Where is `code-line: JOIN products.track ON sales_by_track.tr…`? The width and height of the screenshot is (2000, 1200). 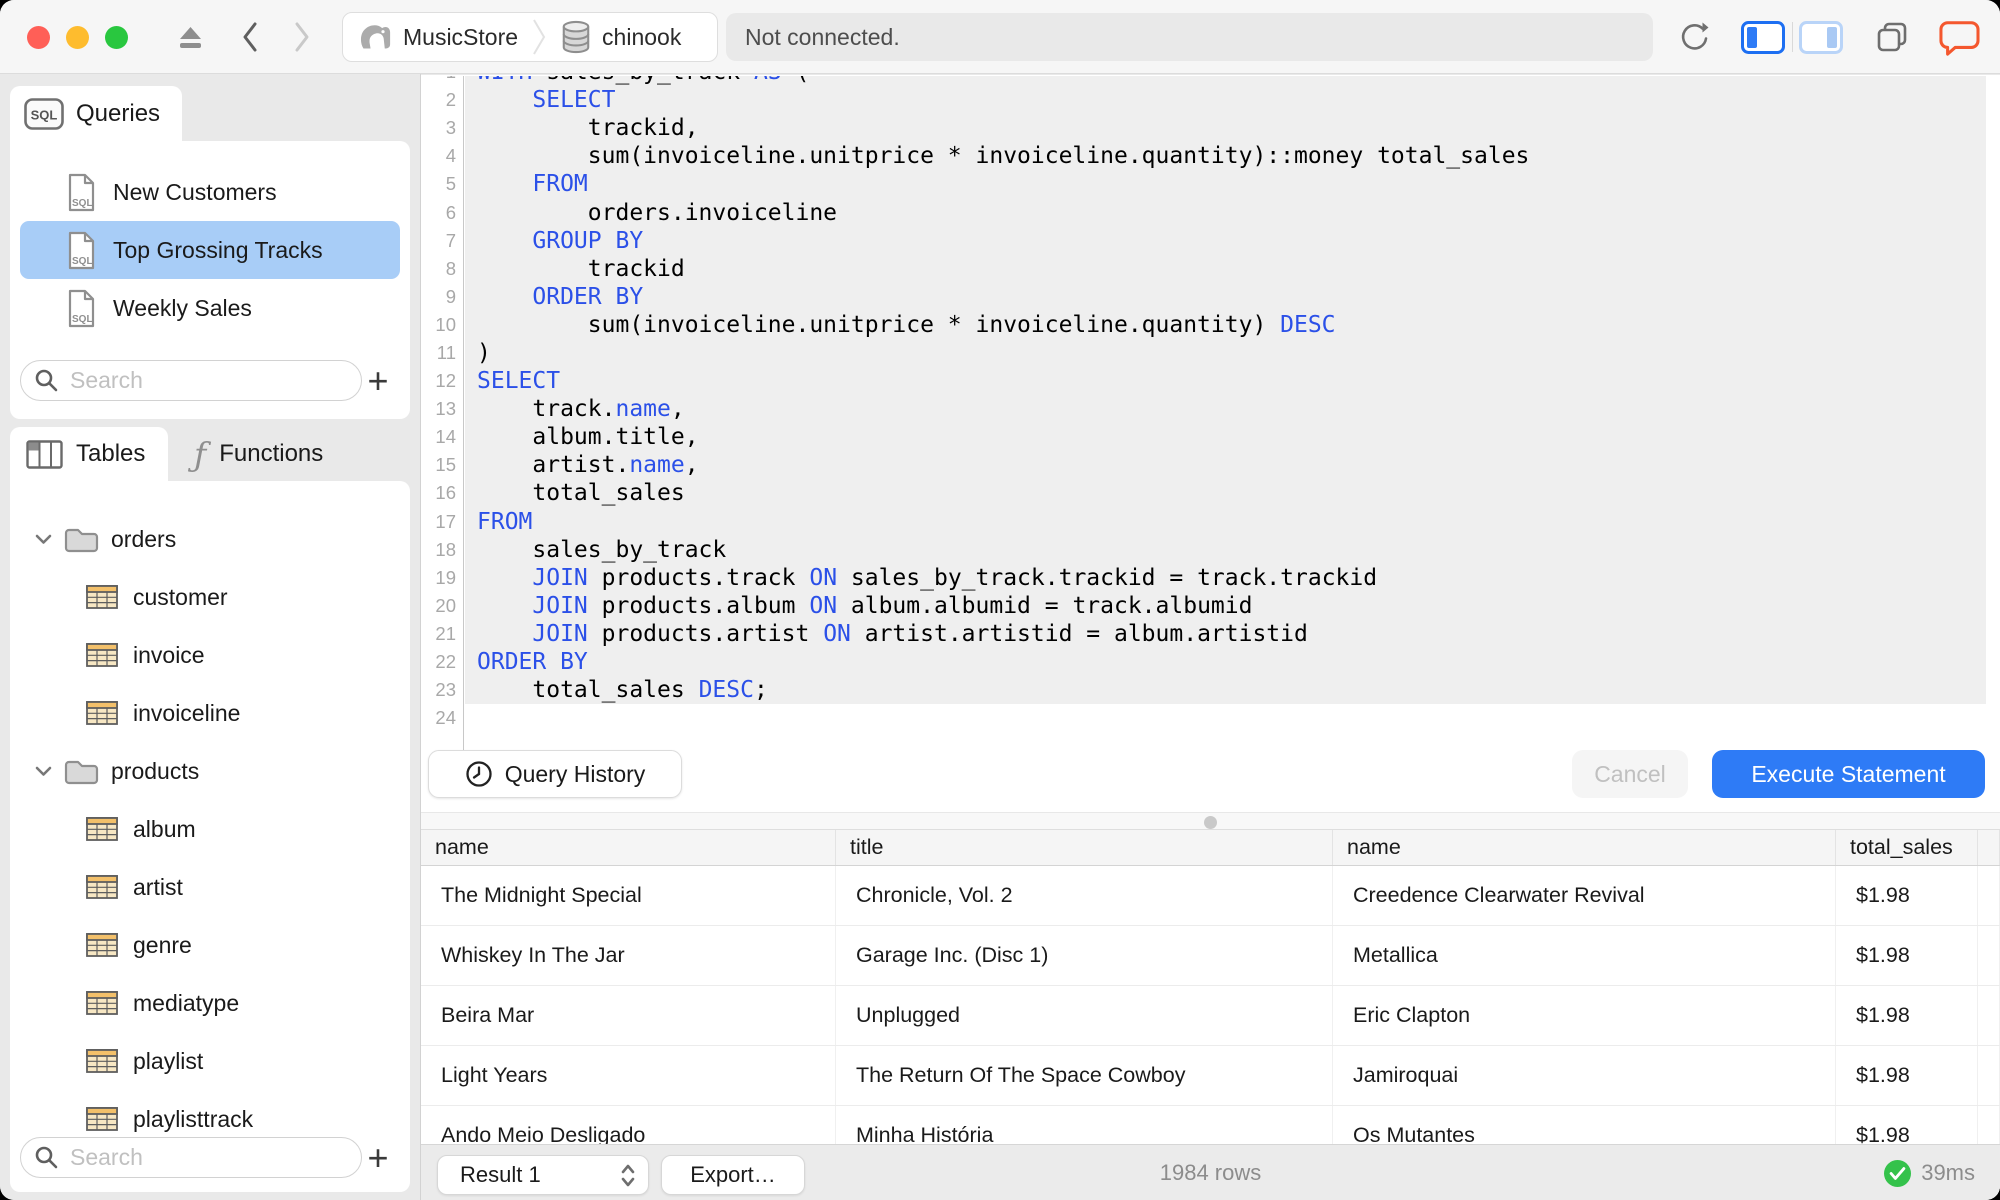 code-line: JOIN products.track ON sales_by_track.tr… is located at coordinates (1225, 577).